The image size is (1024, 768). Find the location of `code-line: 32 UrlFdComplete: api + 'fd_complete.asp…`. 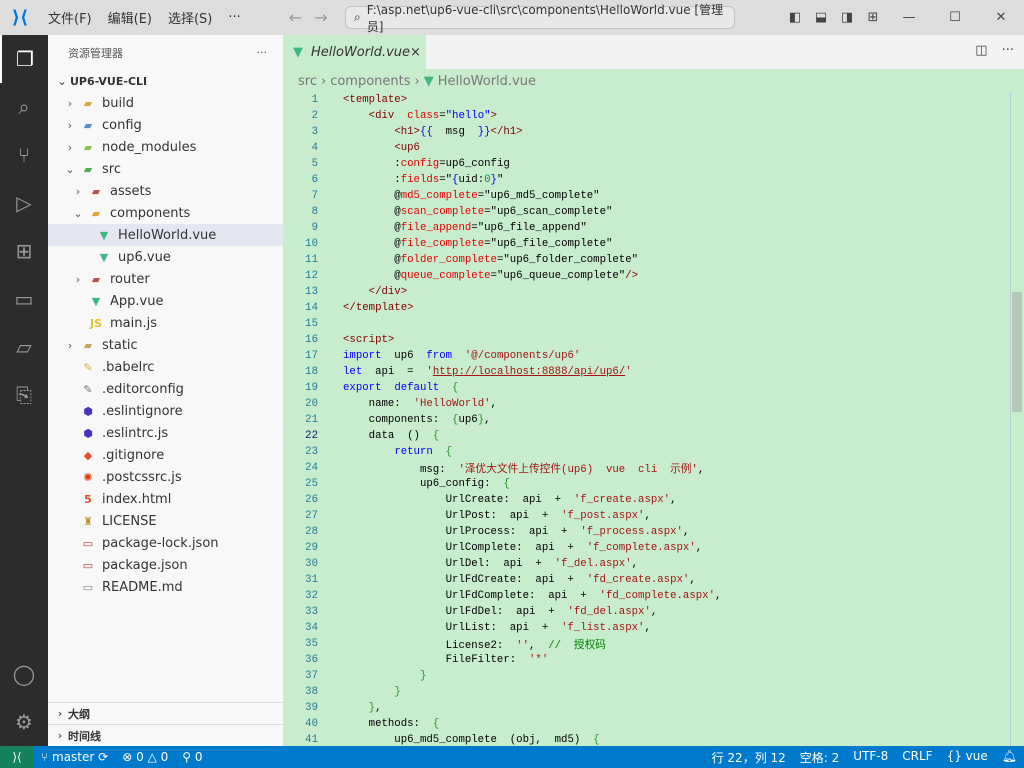

code-line: 32 UrlFdComplete: api + 'fd_complete.asp… is located at coordinates (647, 596).